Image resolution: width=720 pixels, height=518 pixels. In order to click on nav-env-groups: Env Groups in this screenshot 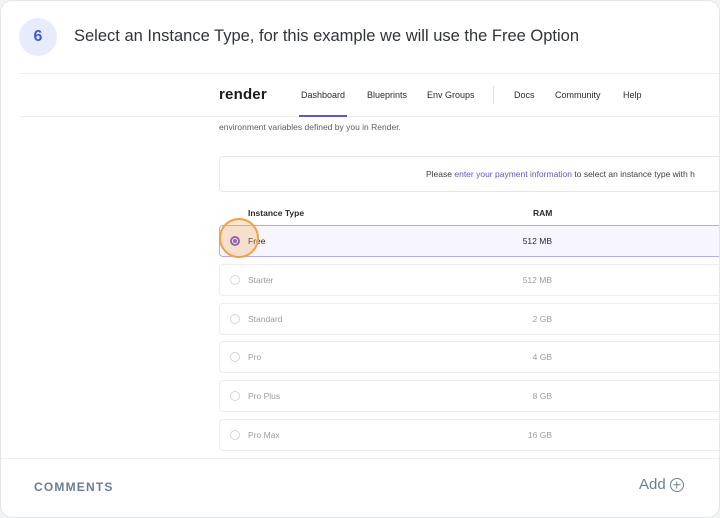, I will do `click(451, 95)`.